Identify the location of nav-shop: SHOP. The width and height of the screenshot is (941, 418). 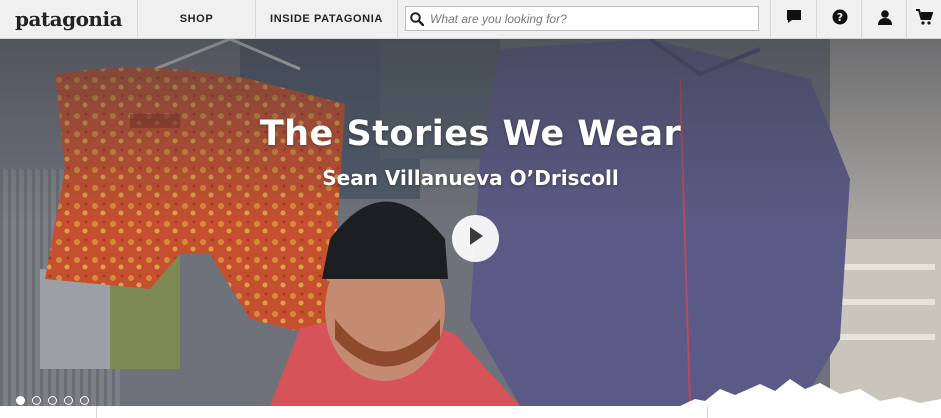
(197, 19).